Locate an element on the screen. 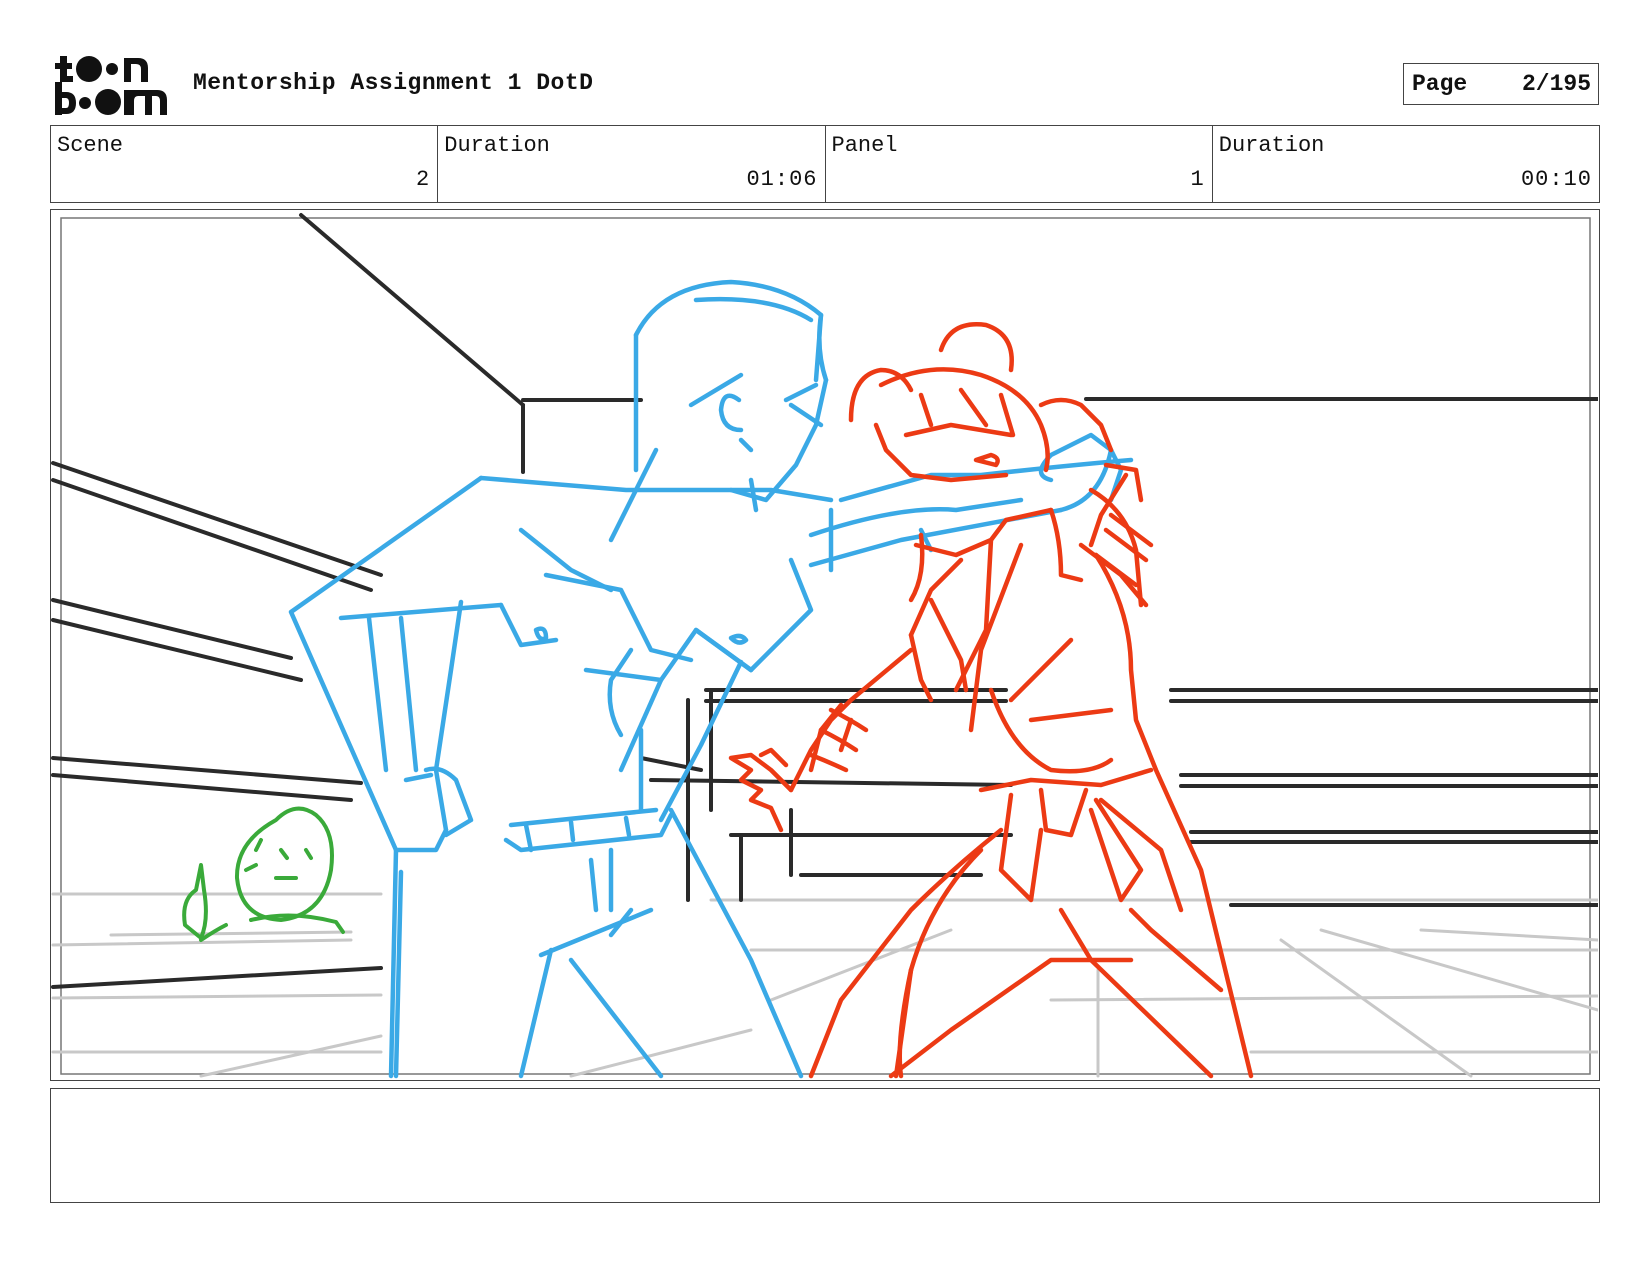 The height and width of the screenshot is (1275, 1650). page-indicator: Page 2/195 is located at coordinates (1501, 84).